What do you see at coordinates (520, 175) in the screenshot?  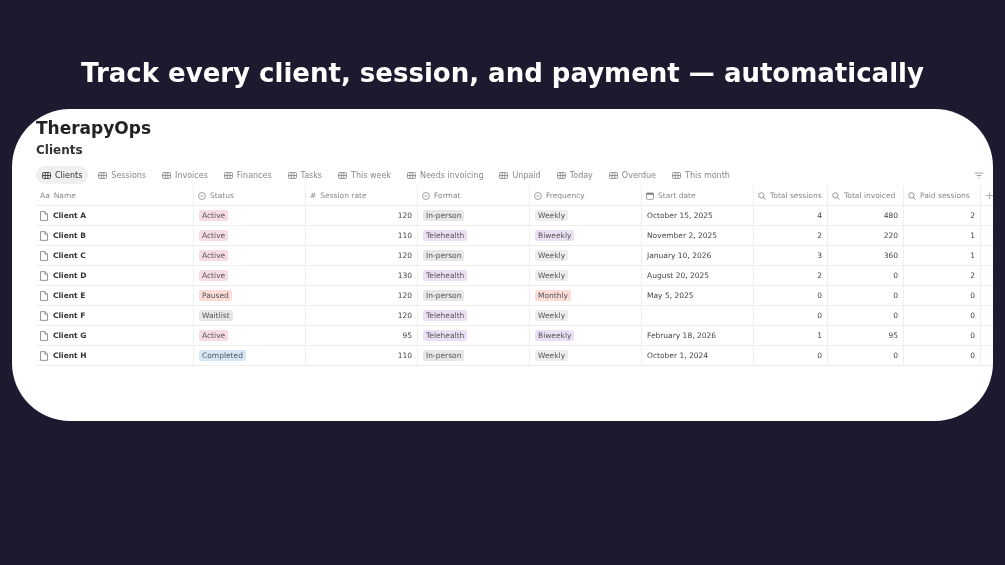 I see `view-tab: Unpaid` at bounding box center [520, 175].